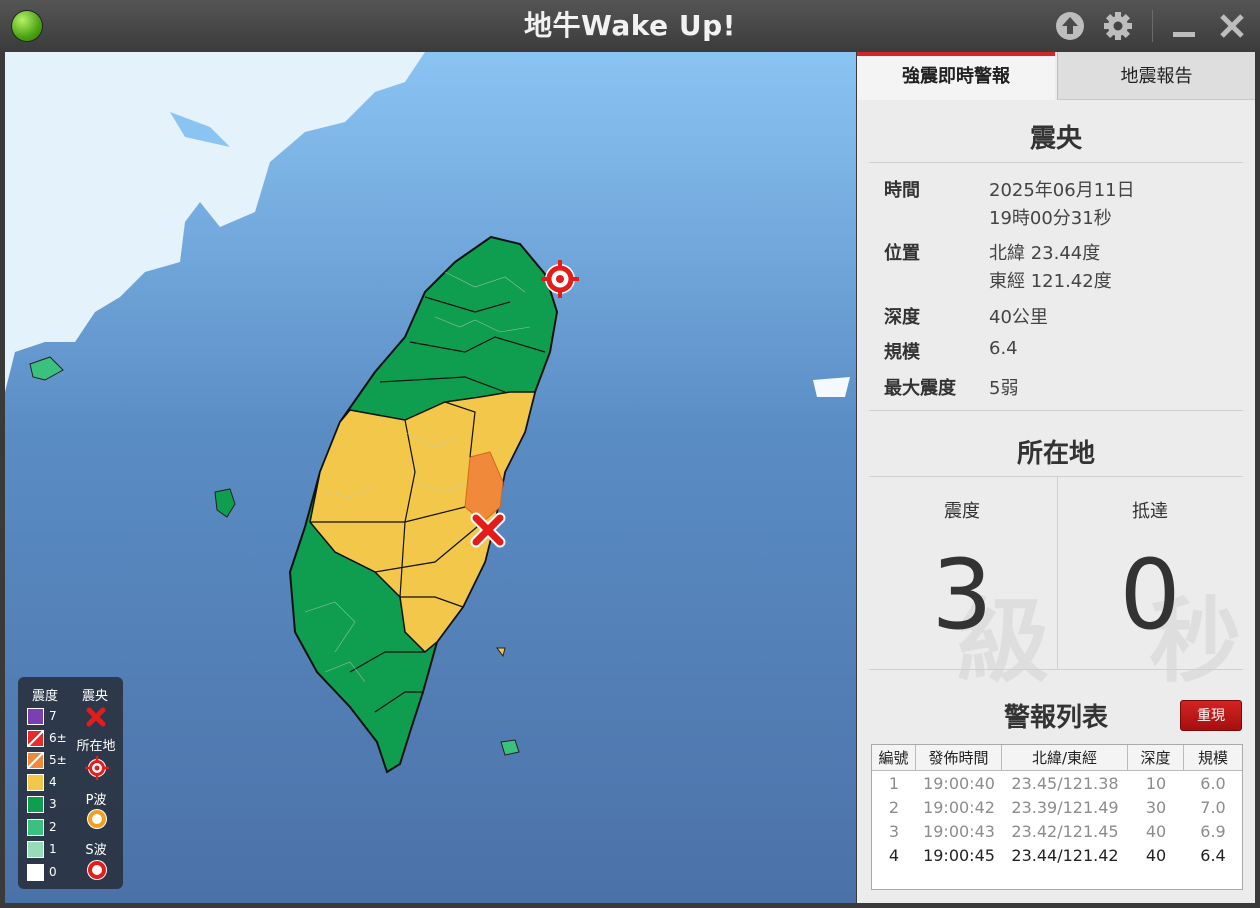 The height and width of the screenshot is (908, 1260). I want to click on longitude-value: 東經 121.42度, so click(1050, 281).